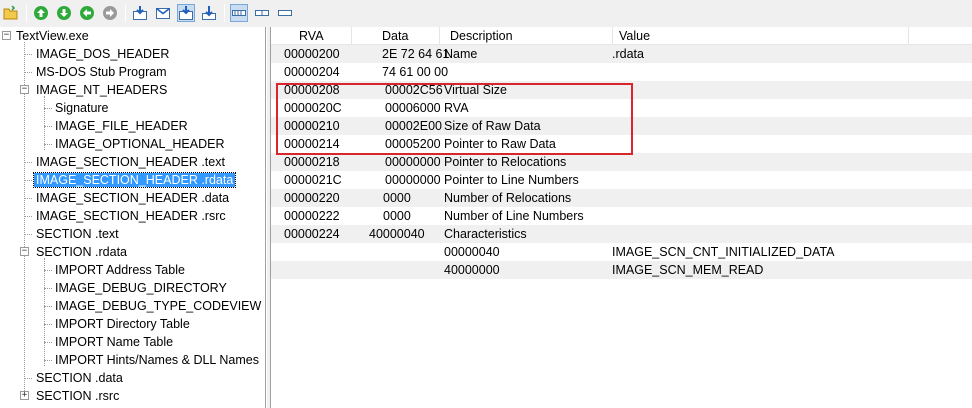 The image size is (972, 408). I want to click on tree-item-debug-directory: IMAGE_DEBUG_DIRECTORY, so click(141, 288).